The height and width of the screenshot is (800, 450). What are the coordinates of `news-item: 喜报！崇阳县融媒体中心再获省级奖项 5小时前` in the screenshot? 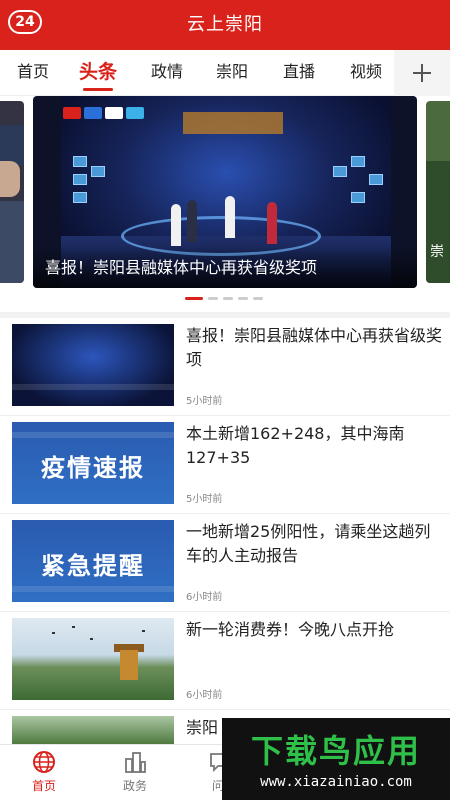 It's located at (225, 367).